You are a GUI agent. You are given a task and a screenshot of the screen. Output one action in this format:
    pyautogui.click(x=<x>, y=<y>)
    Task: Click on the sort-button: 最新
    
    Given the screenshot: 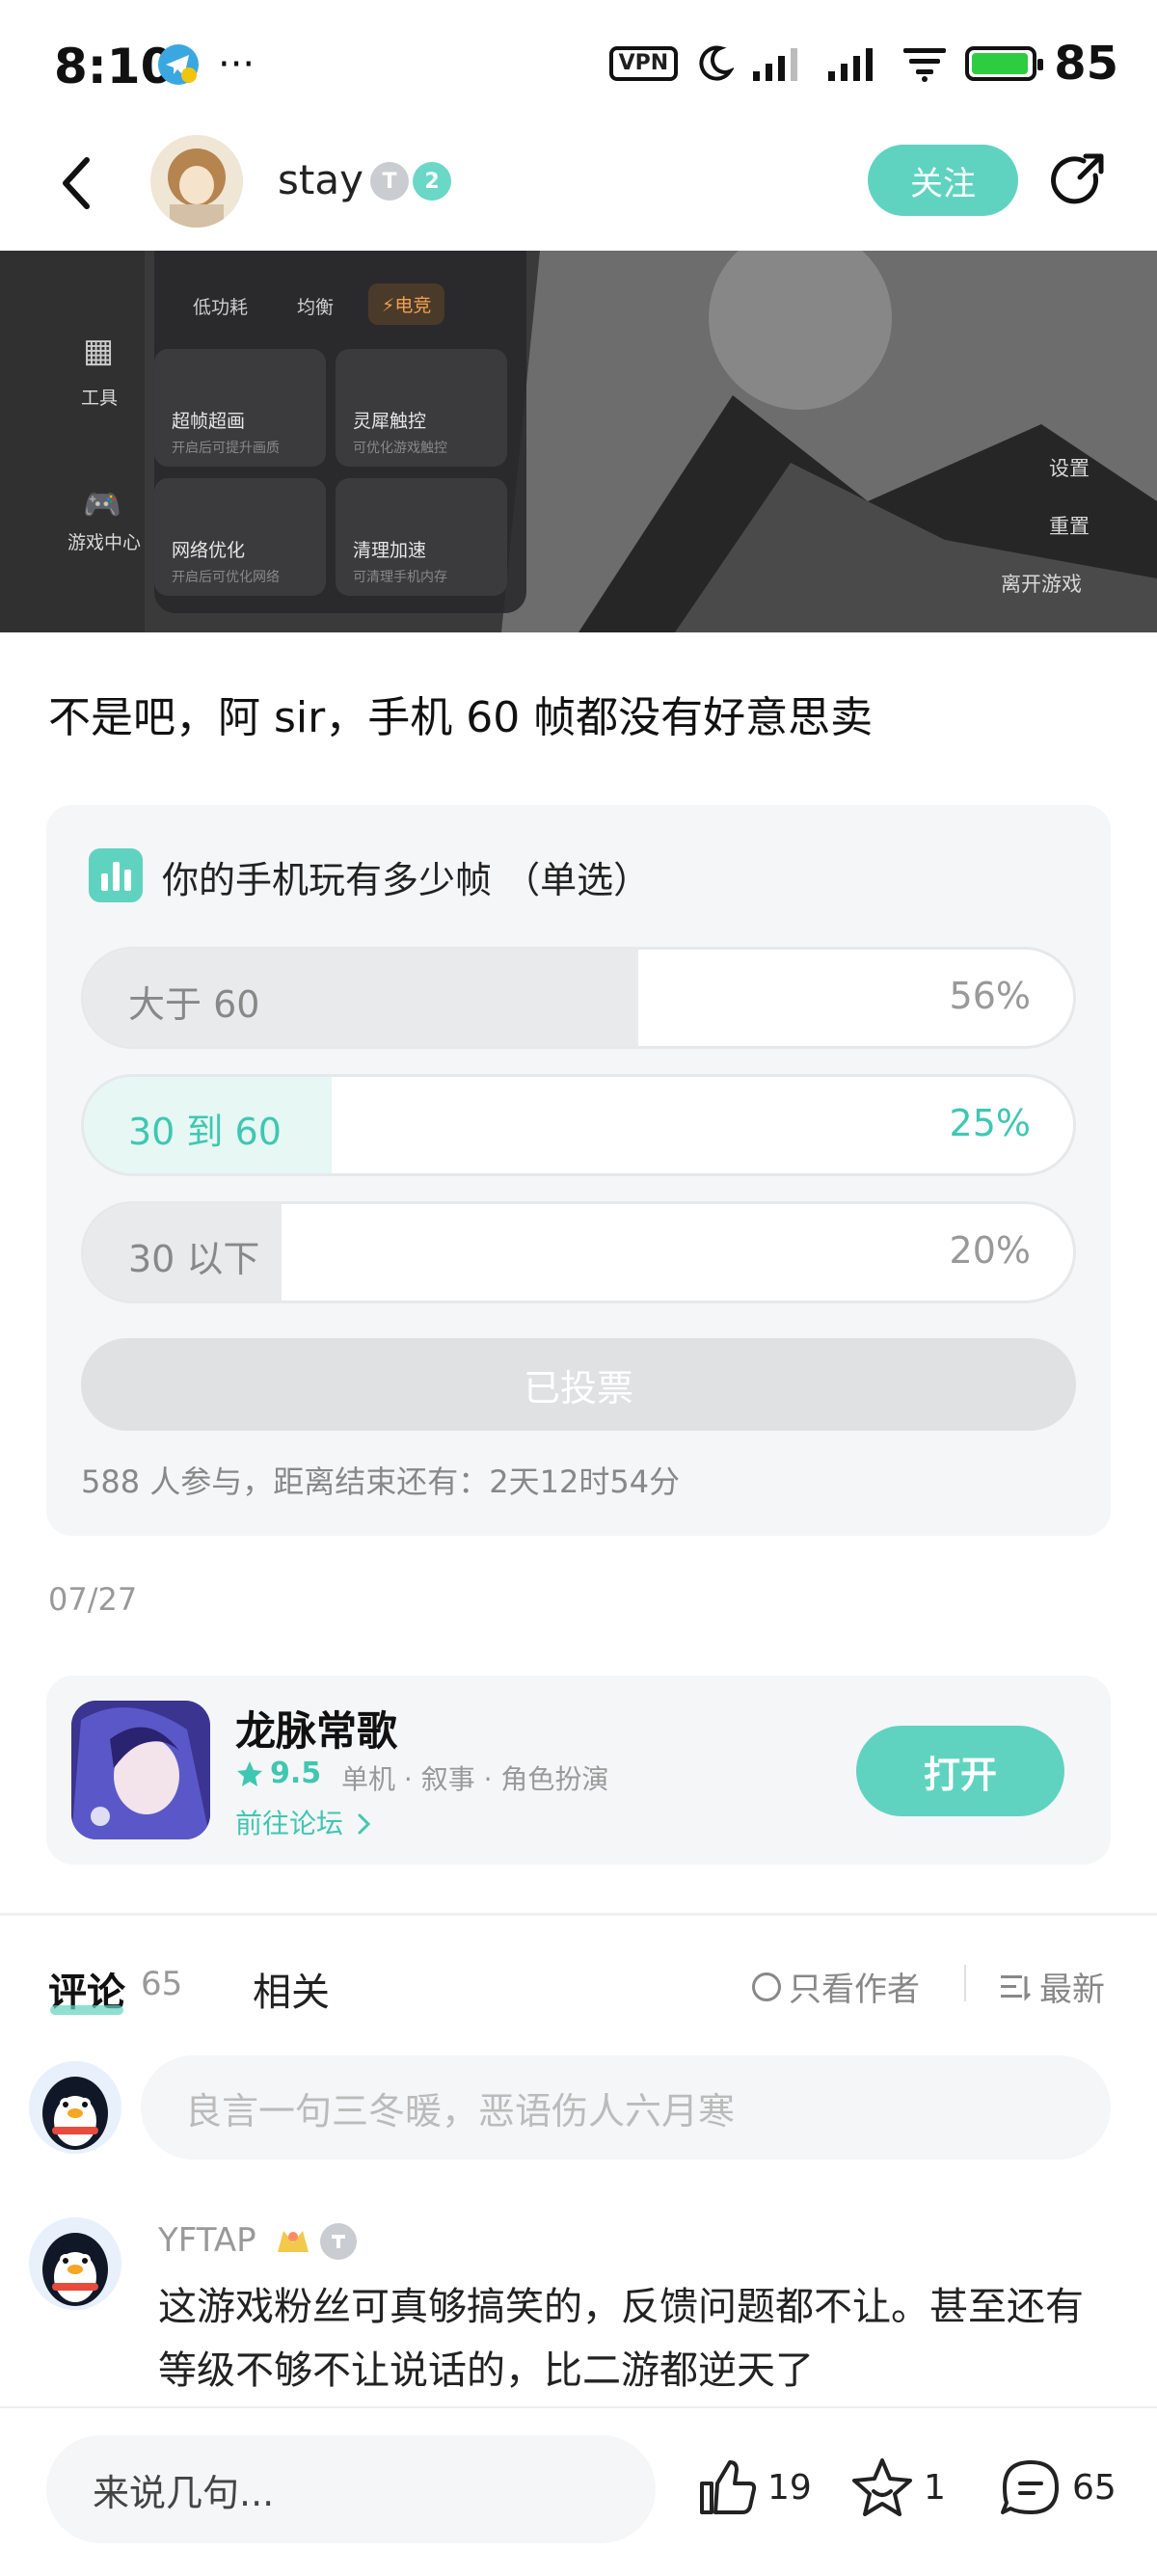 What is the action you would take?
    pyautogui.click(x=1052, y=1987)
    